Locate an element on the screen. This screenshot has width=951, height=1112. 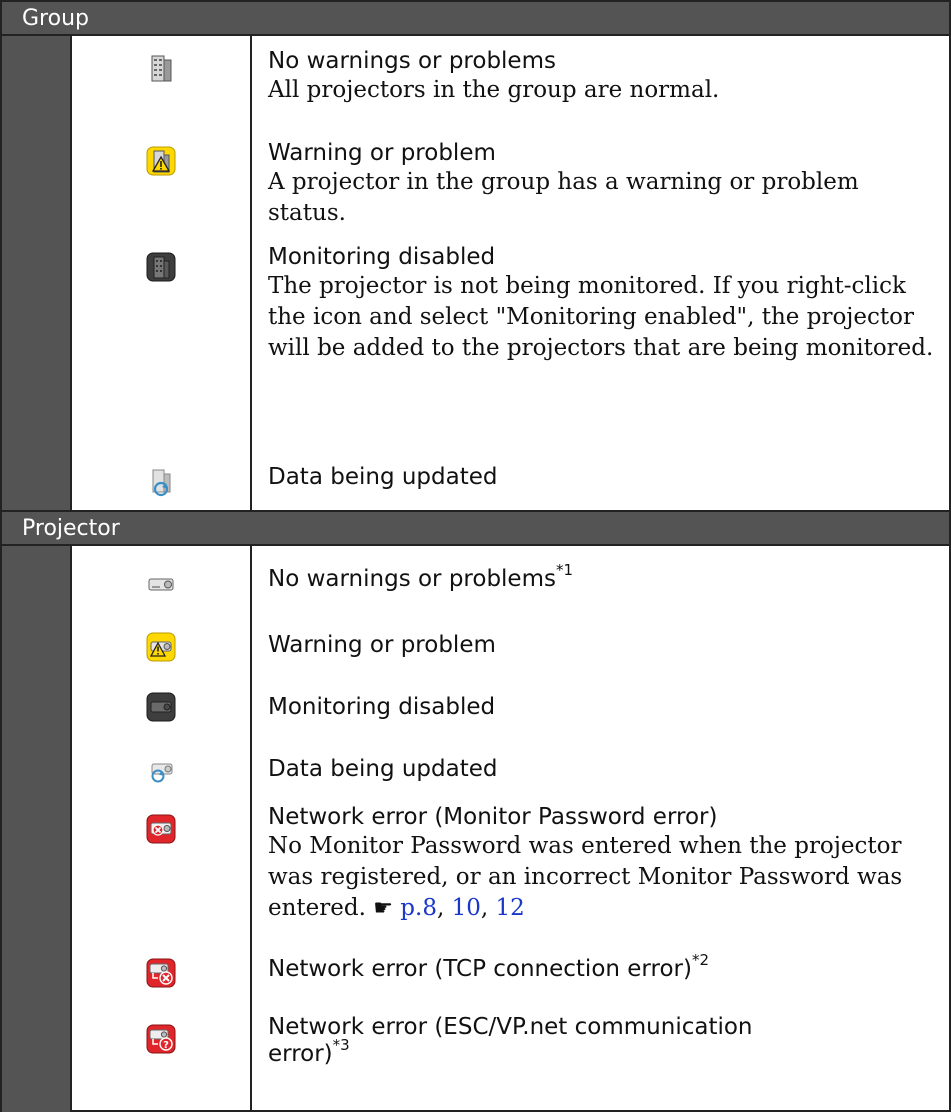
table-row: No warnings or problems*1 is located at coordinates (510, 580).